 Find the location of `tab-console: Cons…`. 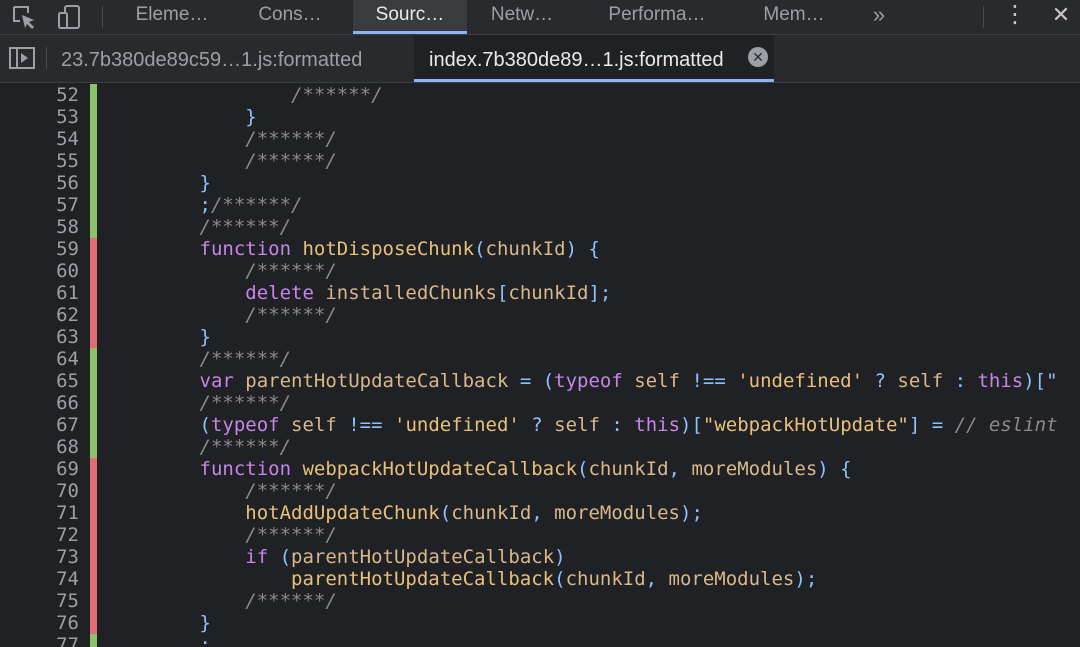

tab-console: Cons… is located at coordinates (290, 17).